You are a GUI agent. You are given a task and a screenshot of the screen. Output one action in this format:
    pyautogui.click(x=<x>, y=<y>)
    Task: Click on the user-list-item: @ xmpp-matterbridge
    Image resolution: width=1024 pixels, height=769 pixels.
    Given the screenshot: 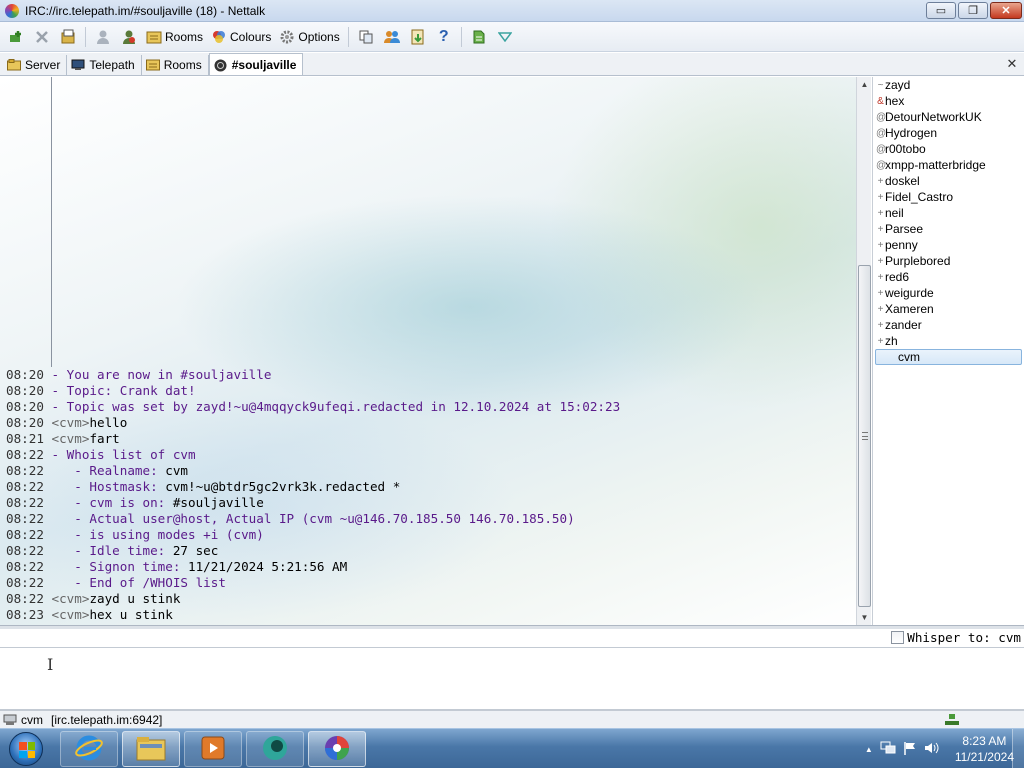 What is the action you would take?
    pyautogui.click(x=948, y=165)
    